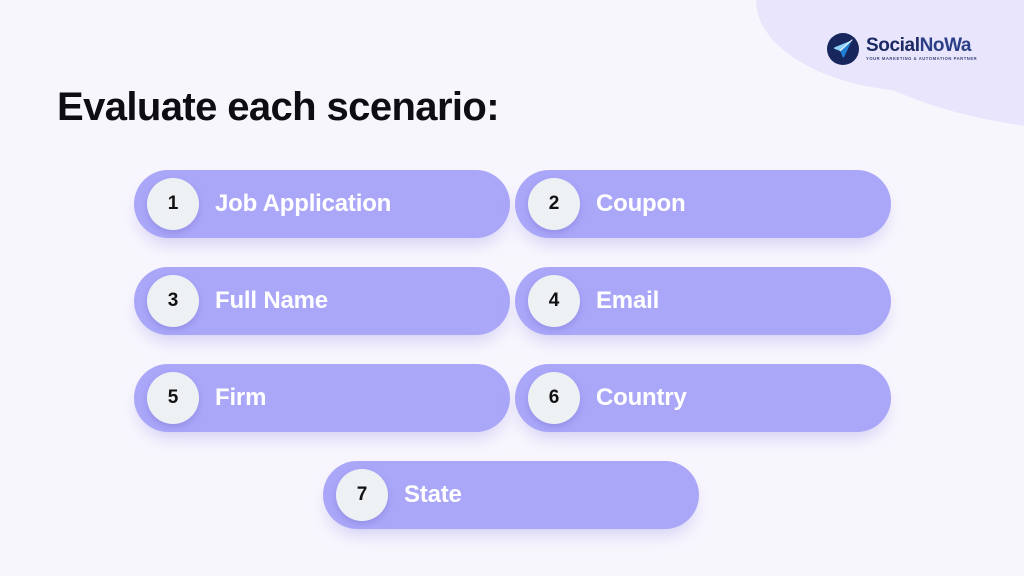 This screenshot has width=1024, height=576. I want to click on logo-wordmark-part2: NoWa, so click(945, 46).